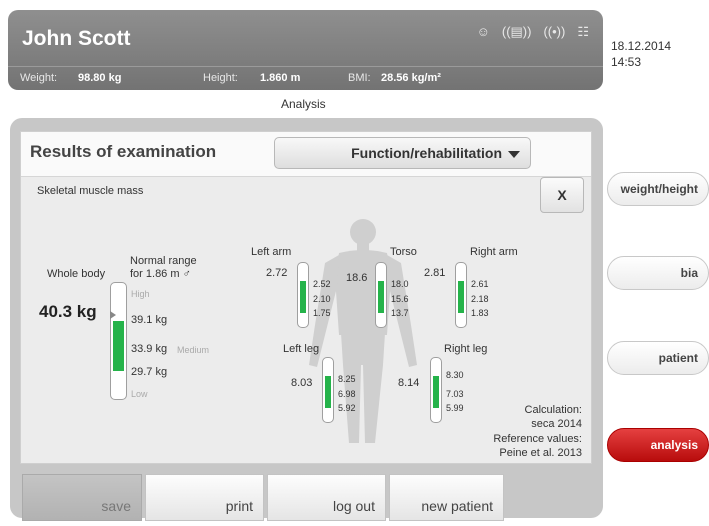 This screenshot has width=709, height=526. I want to click on chevron-down-icon, so click(514, 154).